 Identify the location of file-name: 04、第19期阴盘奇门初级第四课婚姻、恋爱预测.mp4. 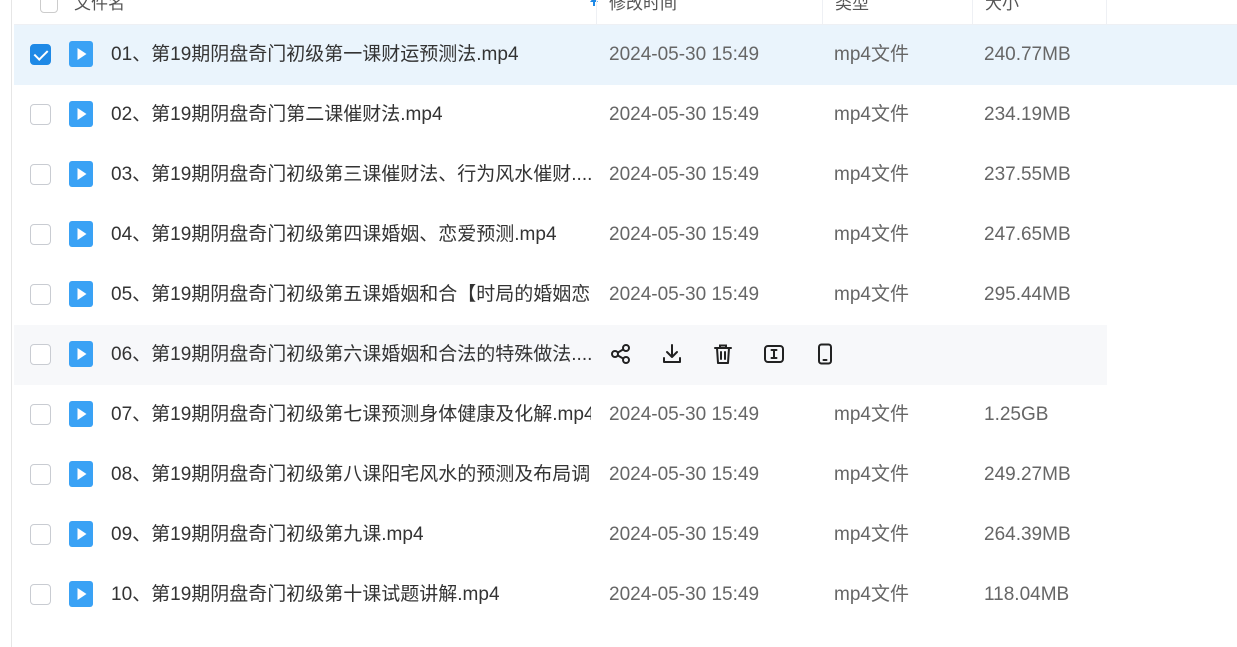
(351, 235).